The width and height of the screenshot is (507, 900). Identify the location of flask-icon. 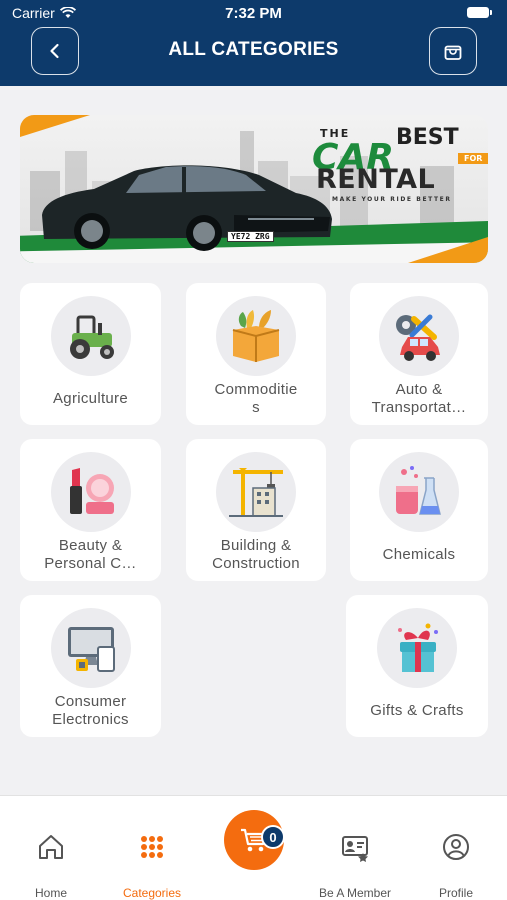
(418, 490).